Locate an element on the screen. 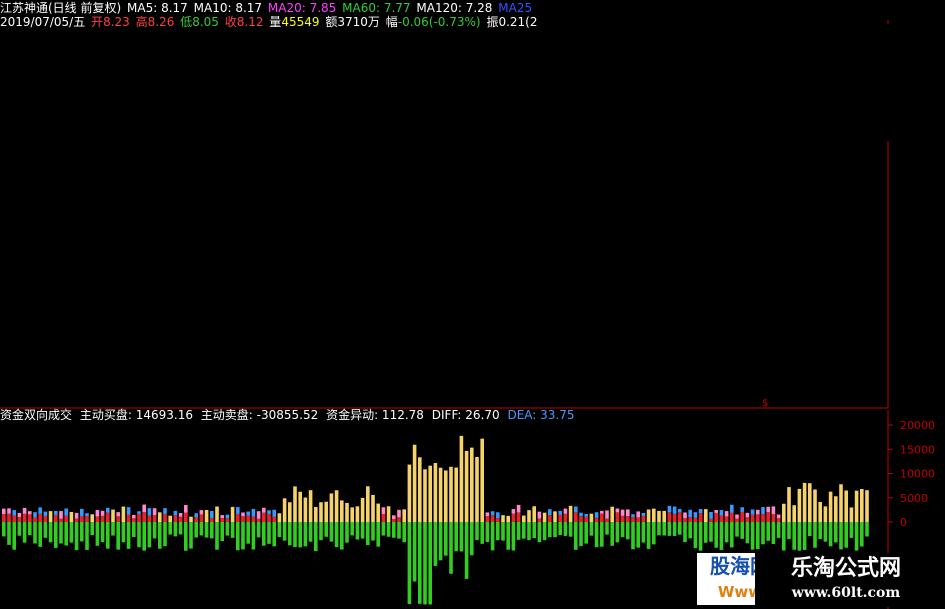 This screenshot has width=945, height=609. indicator-tick-label: 10000 is located at coordinates (917, 474).